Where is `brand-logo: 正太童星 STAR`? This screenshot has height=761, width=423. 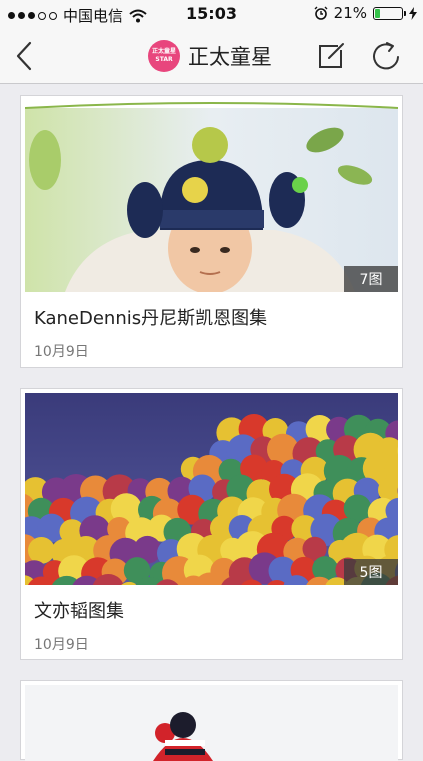
brand-logo: 正太童星 STAR is located at coordinates (164, 56).